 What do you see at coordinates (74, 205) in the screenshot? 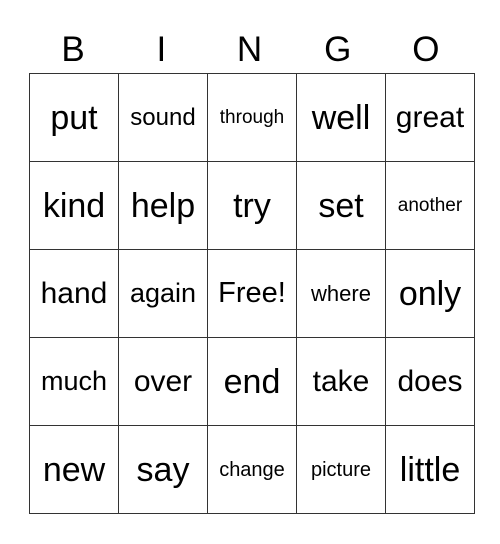
I see `bingo-cell: kind` at bounding box center [74, 205].